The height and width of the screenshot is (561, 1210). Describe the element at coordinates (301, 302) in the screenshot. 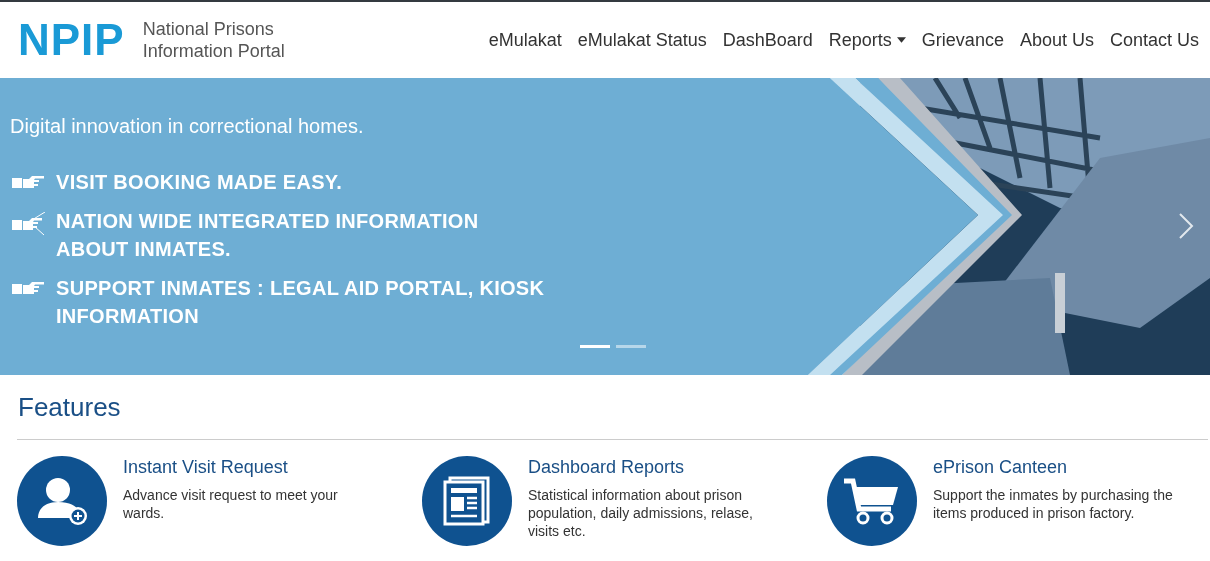

I see `banner-point: SUPPORT INMATES : LEGAL AID PORTAL, KIOSK INFORMATION` at that location.